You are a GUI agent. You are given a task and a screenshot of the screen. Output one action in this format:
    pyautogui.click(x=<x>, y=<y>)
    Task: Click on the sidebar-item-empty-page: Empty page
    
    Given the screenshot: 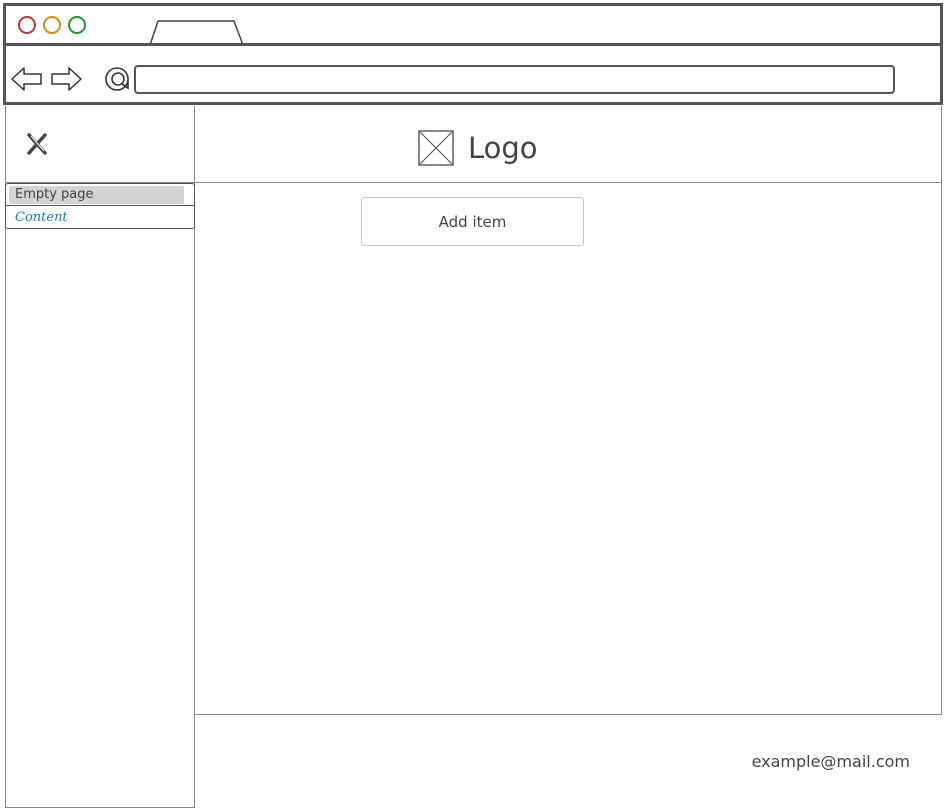 What is the action you would take?
    pyautogui.click(x=96, y=195)
    